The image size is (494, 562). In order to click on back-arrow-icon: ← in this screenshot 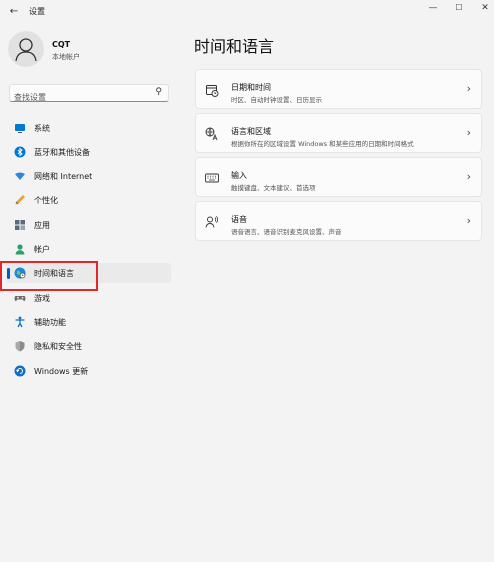, I will do `click(14, 12)`.